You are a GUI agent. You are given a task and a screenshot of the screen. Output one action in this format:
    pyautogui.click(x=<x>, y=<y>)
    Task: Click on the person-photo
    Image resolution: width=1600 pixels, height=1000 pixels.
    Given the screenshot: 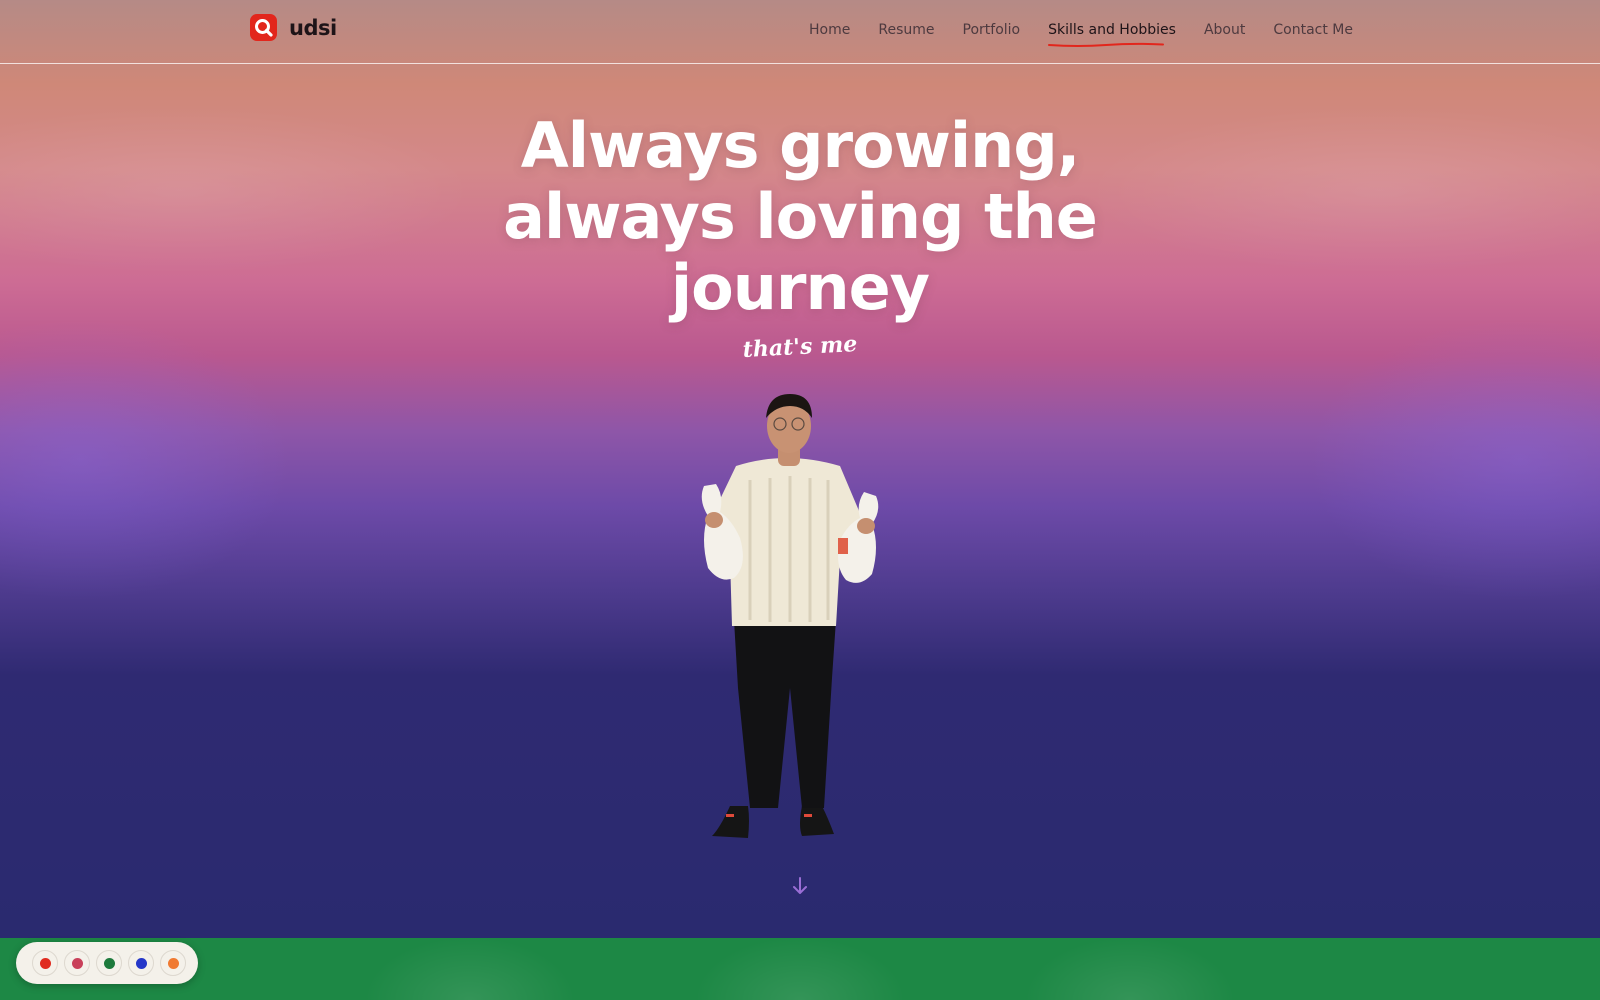 What is the action you would take?
    pyautogui.click(x=790, y=616)
    